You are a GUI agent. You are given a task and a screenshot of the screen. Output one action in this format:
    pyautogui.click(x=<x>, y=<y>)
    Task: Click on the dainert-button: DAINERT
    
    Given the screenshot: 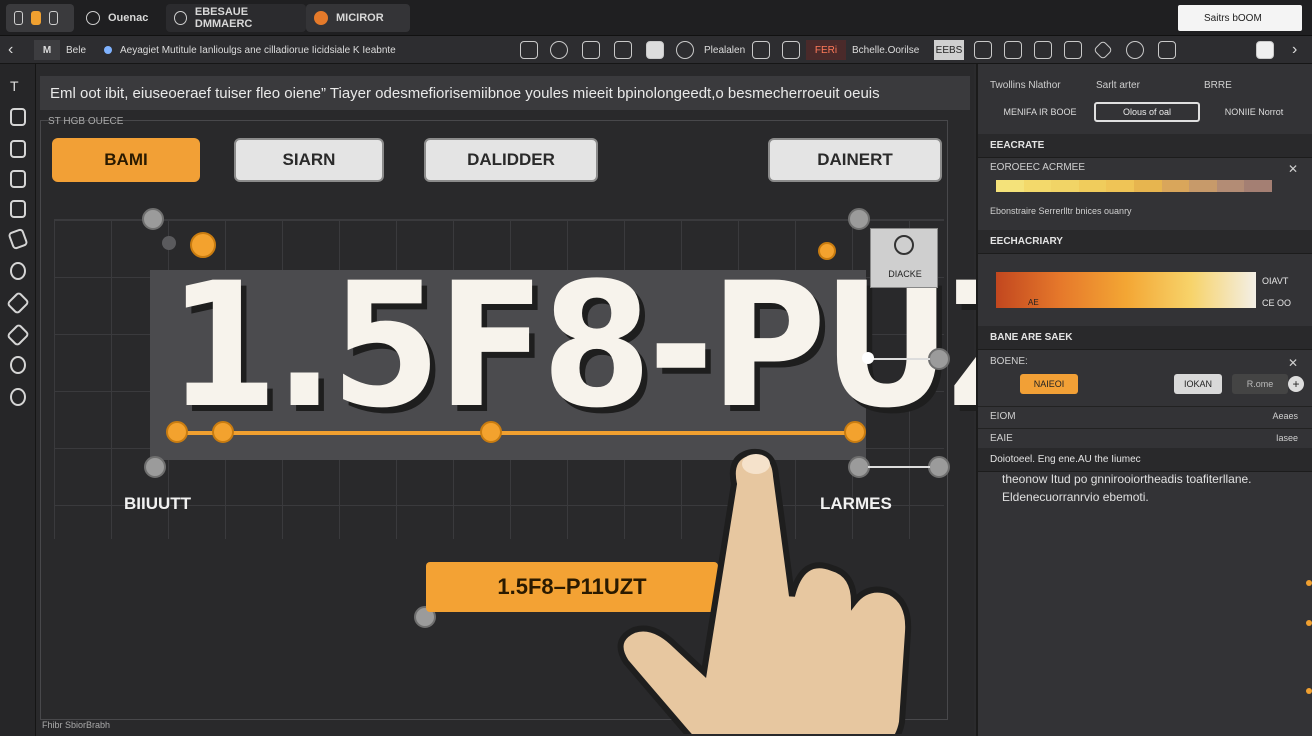 What is the action you would take?
    pyautogui.click(x=855, y=160)
    